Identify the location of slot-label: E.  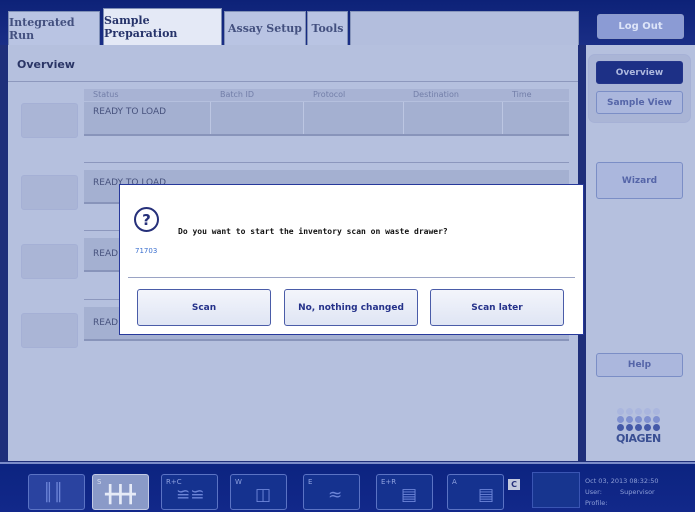
(310, 482).